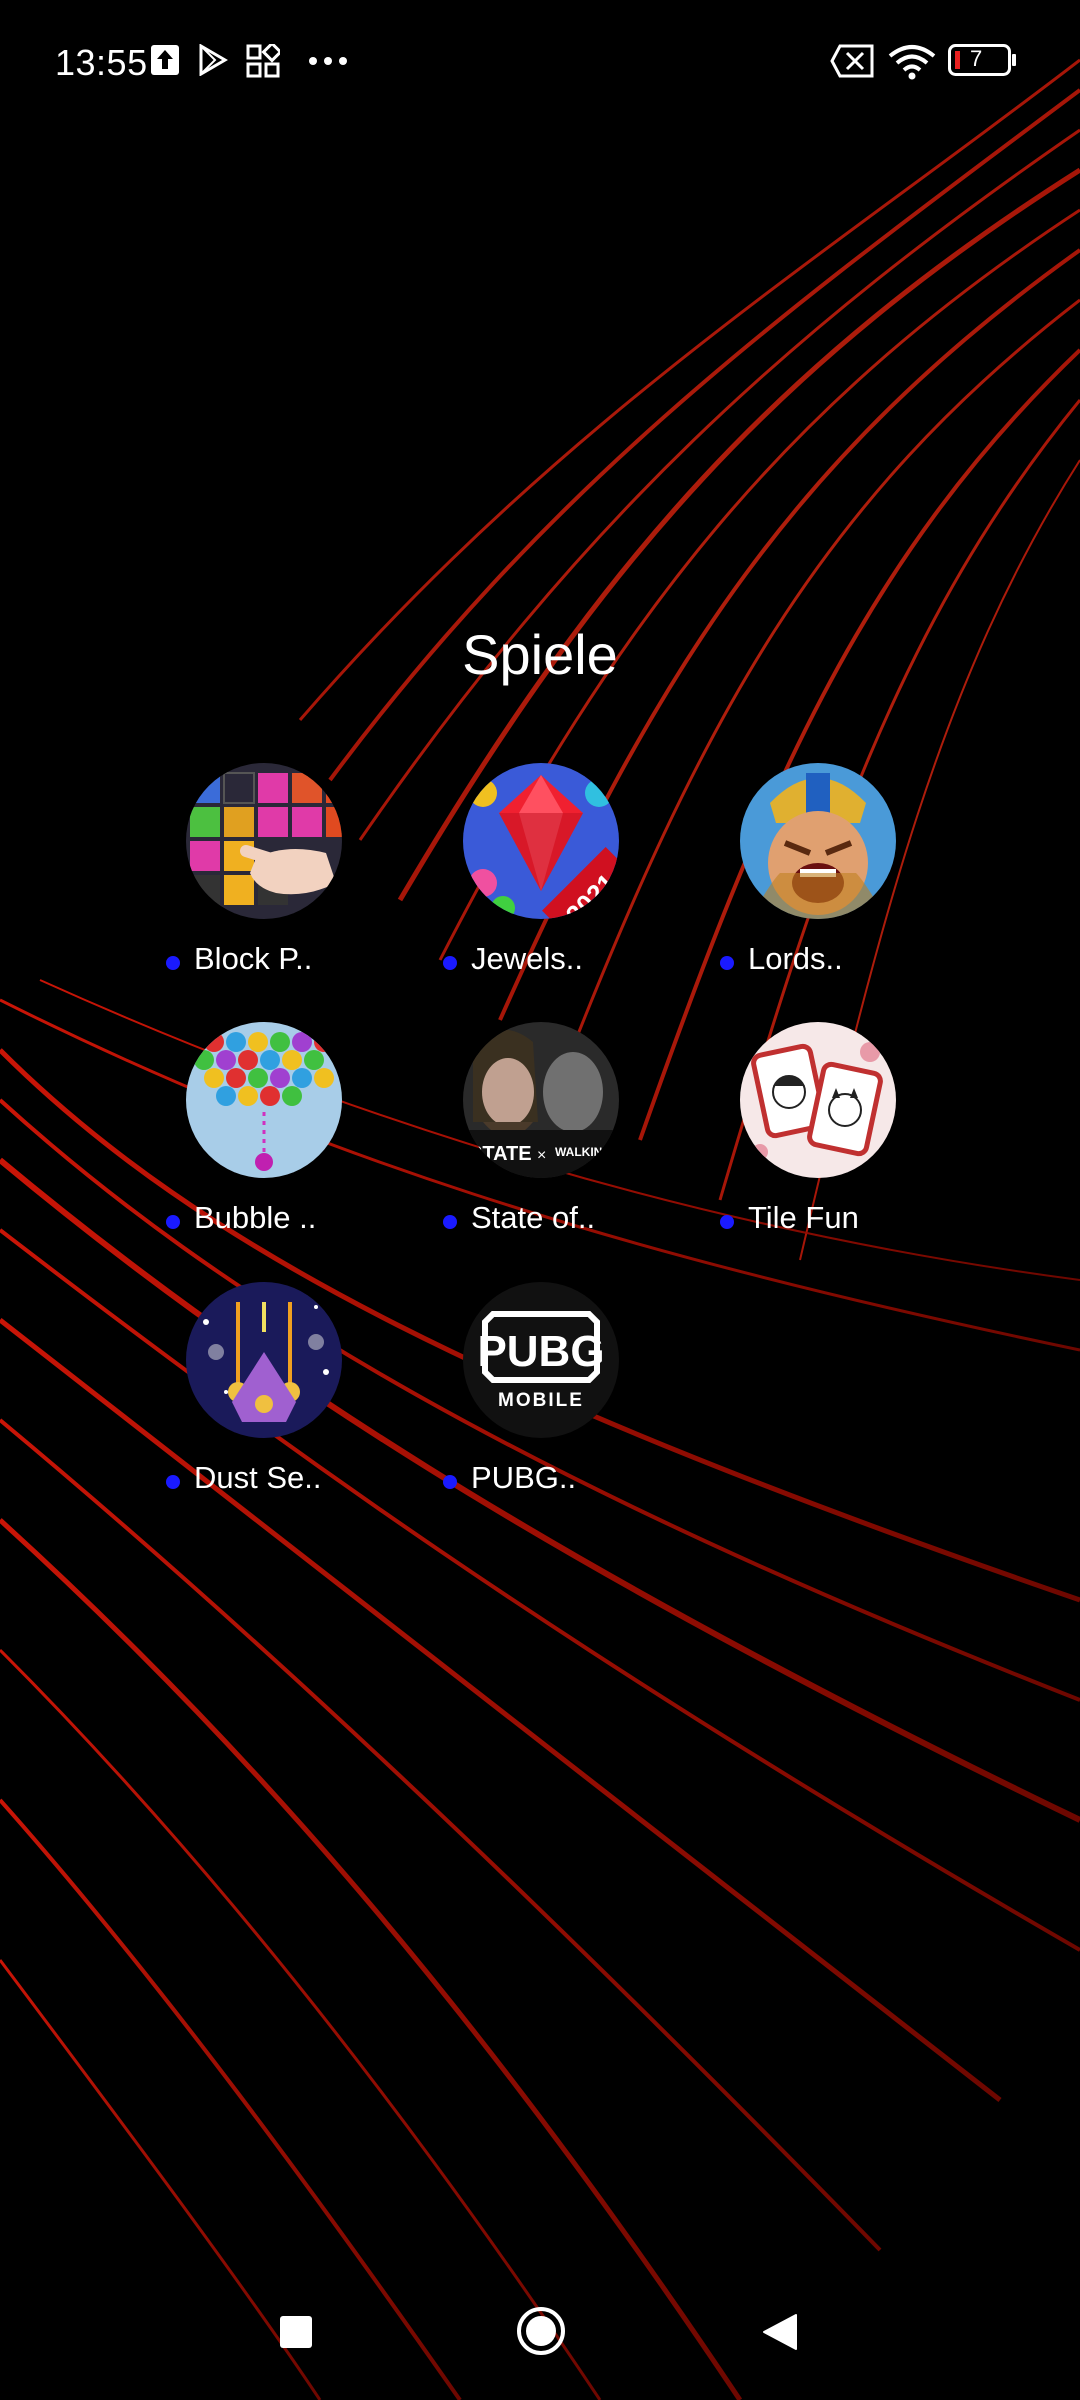 The image size is (1080, 2400). I want to click on app-label: State of.., so click(533, 1217).